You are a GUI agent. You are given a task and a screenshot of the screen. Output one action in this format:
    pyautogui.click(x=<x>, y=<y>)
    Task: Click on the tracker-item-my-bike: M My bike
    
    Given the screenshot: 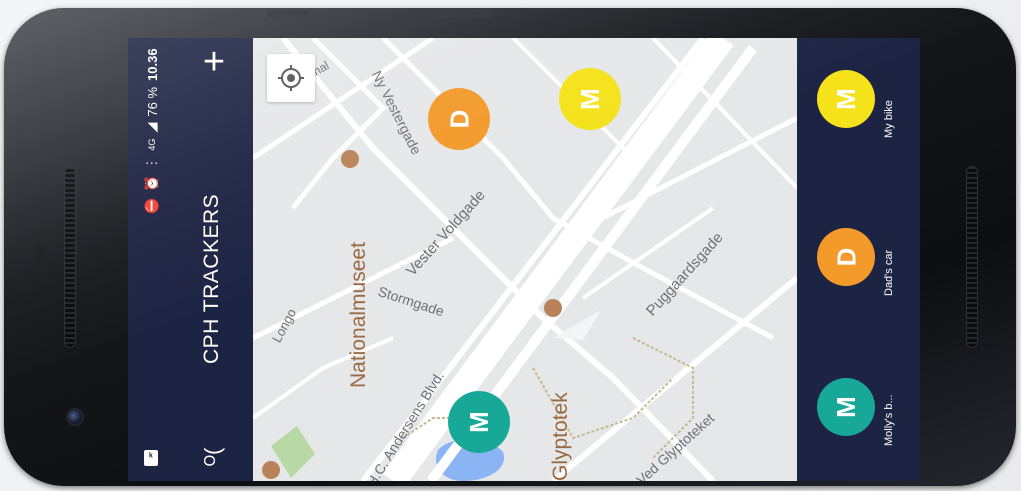 What is the action you would take?
    pyautogui.click(x=862, y=105)
    